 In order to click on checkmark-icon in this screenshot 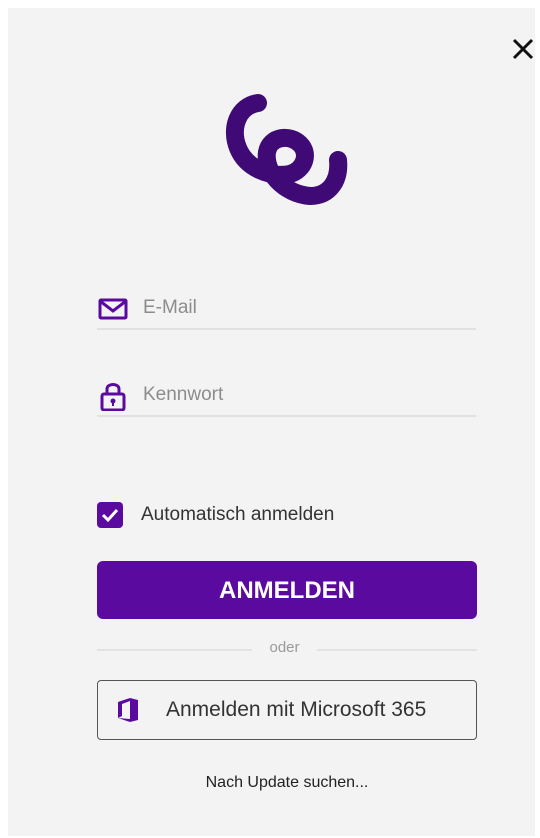, I will do `click(110, 515)`.